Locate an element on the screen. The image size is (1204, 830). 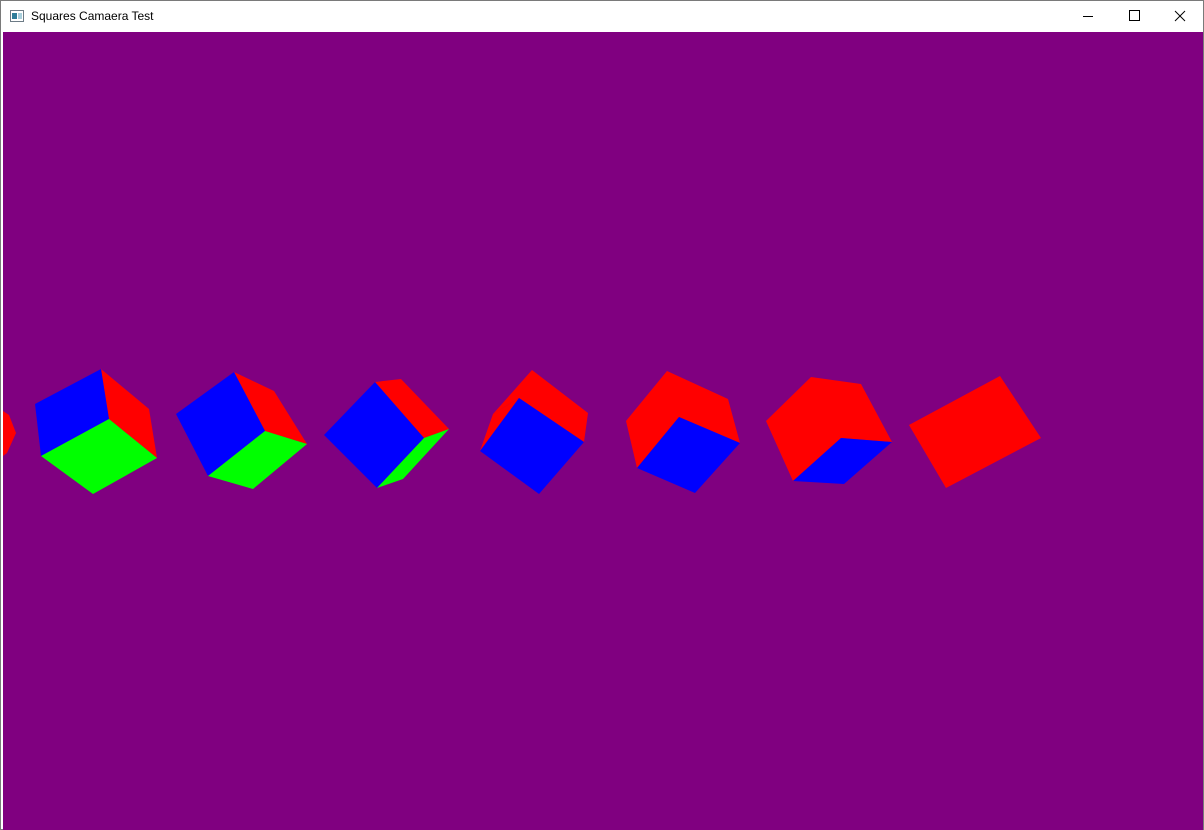
minimize-button is located at coordinates (1088, 16).